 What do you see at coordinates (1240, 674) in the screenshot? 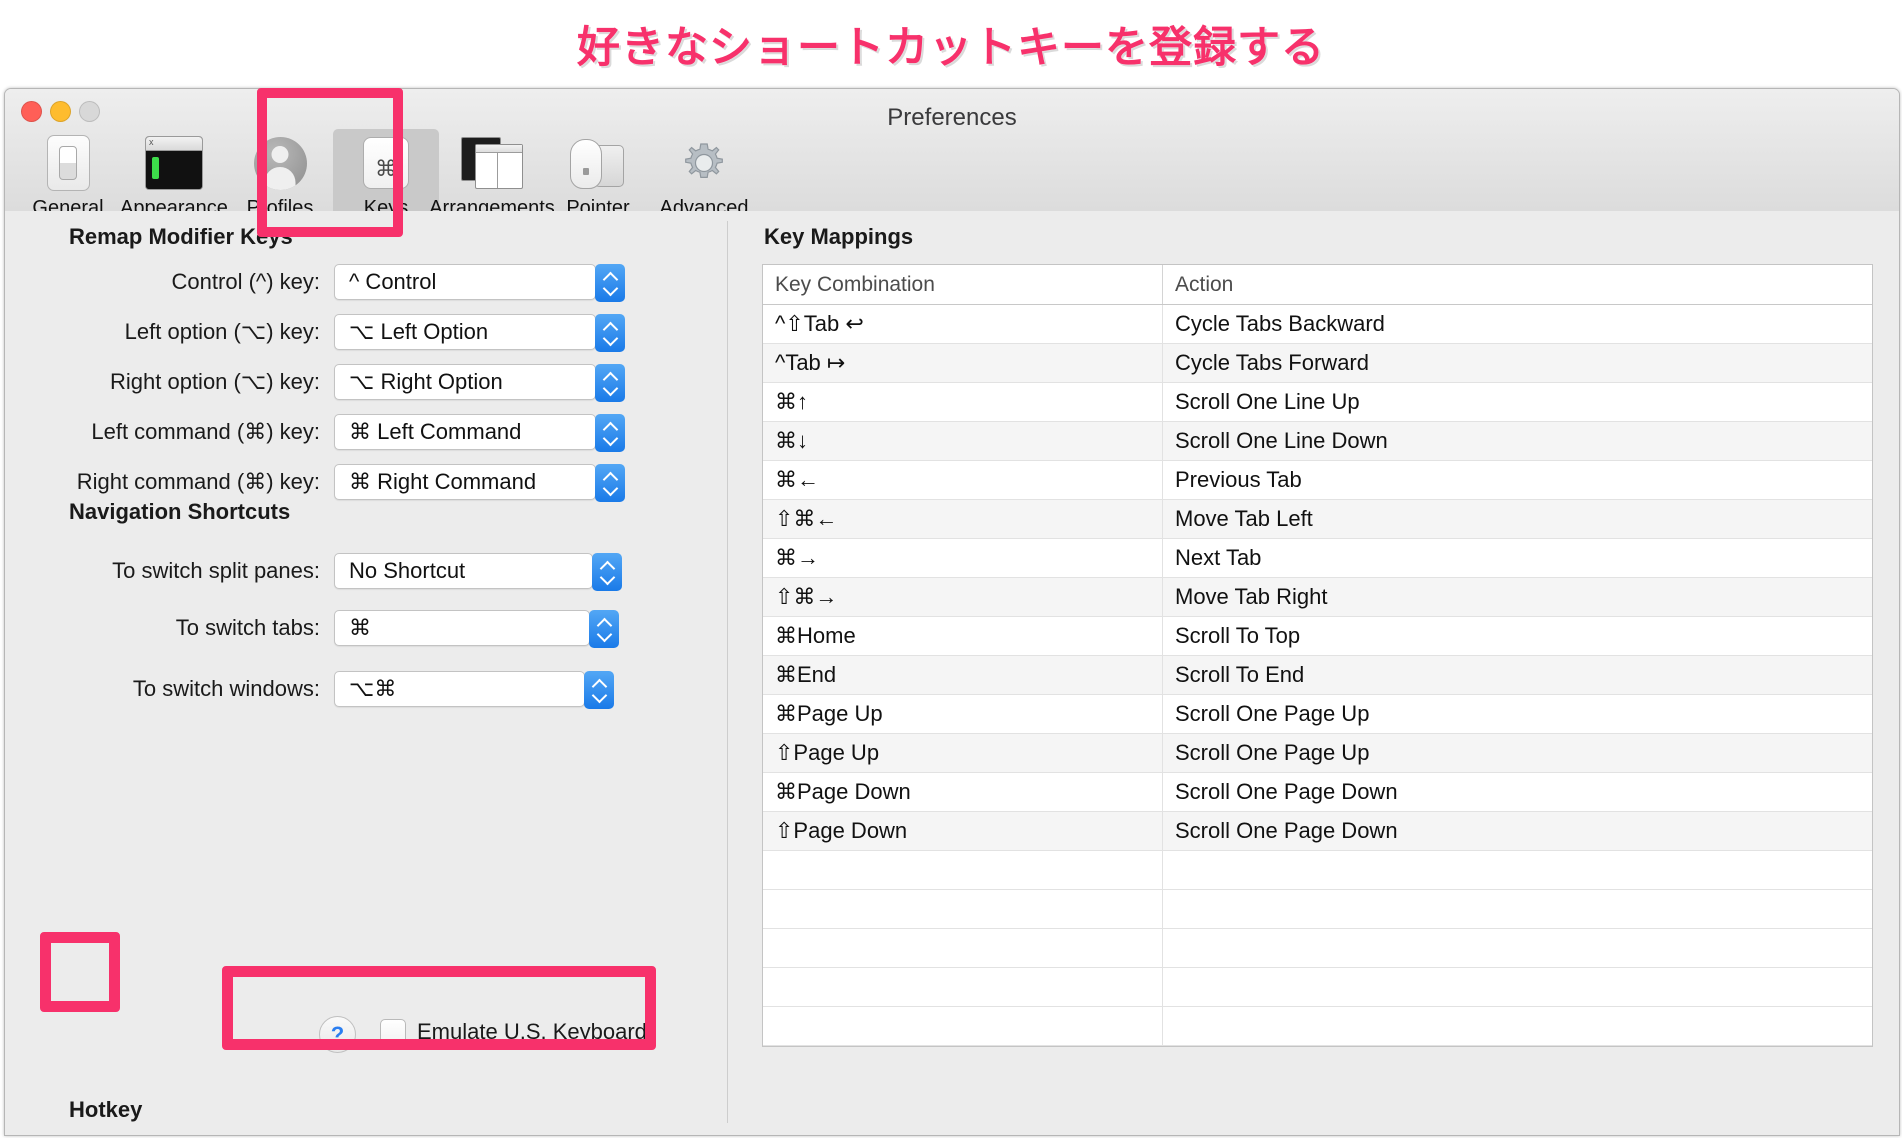
I see `cell-action: Scroll To End` at bounding box center [1240, 674].